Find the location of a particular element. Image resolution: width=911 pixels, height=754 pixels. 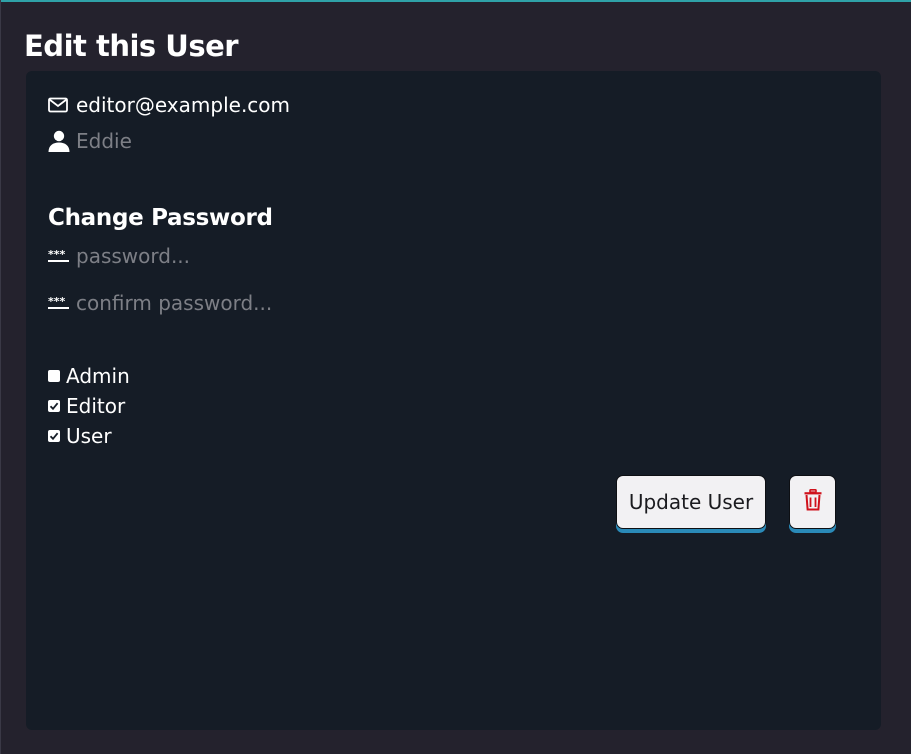

editor-label: Editor is located at coordinates (96, 406).